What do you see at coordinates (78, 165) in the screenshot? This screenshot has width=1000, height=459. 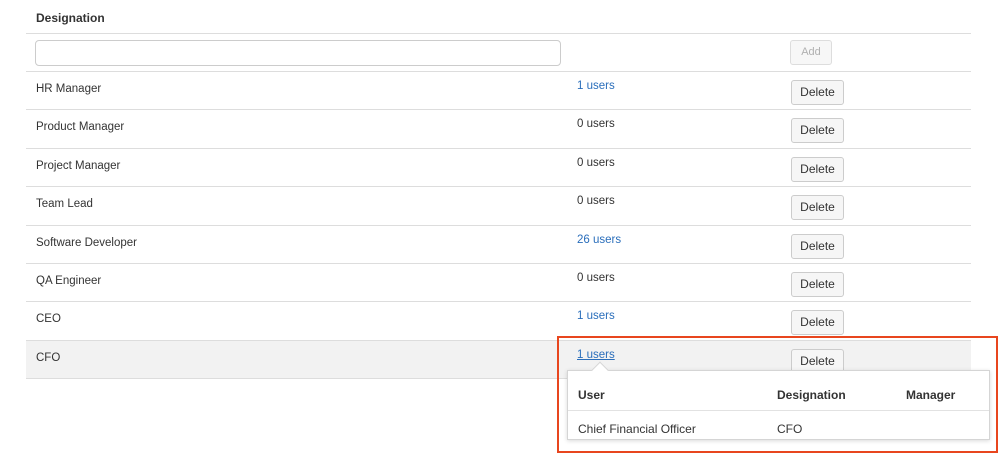 I see `designation-name: Project Manager` at bounding box center [78, 165].